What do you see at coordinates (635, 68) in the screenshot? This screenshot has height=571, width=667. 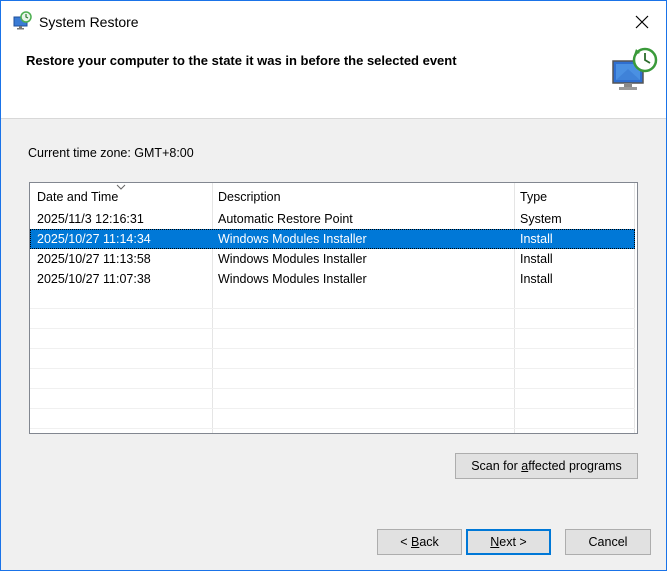 I see `system-restore-monitor-icon` at bounding box center [635, 68].